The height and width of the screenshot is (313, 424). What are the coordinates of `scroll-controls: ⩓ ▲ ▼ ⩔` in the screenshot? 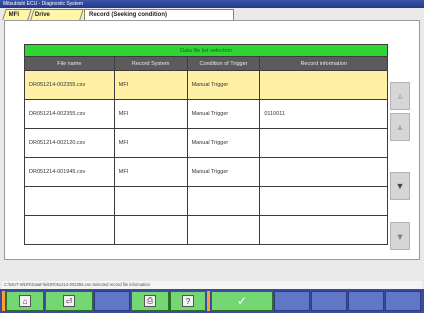 It's located at (400, 169).